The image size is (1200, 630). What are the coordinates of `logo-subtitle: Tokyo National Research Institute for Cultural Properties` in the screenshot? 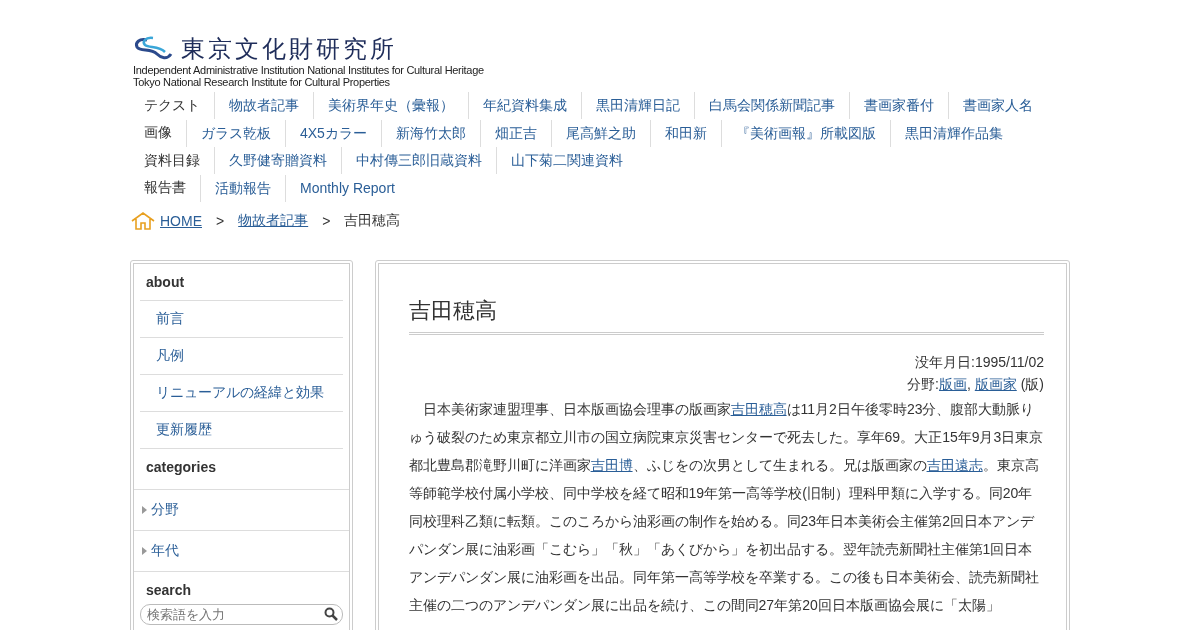 It's located at (261, 82).